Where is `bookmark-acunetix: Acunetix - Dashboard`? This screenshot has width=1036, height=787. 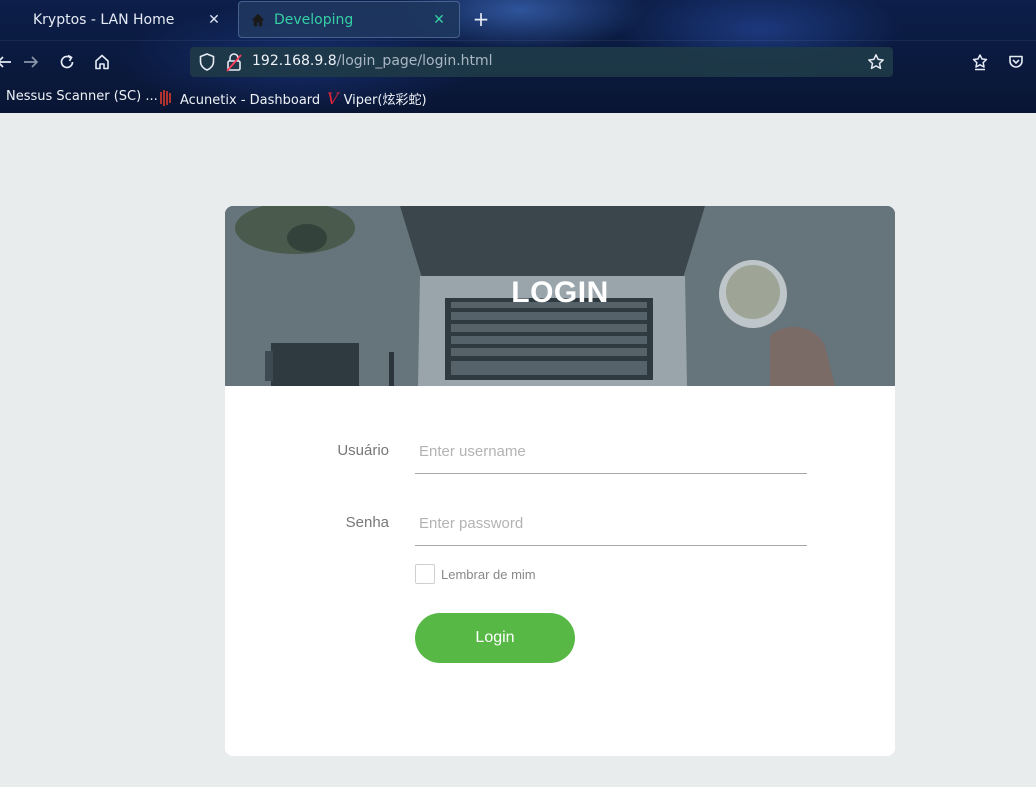
bookmark-acunetix: Acunetix - Dashboard is located at coordinates (239, 100).